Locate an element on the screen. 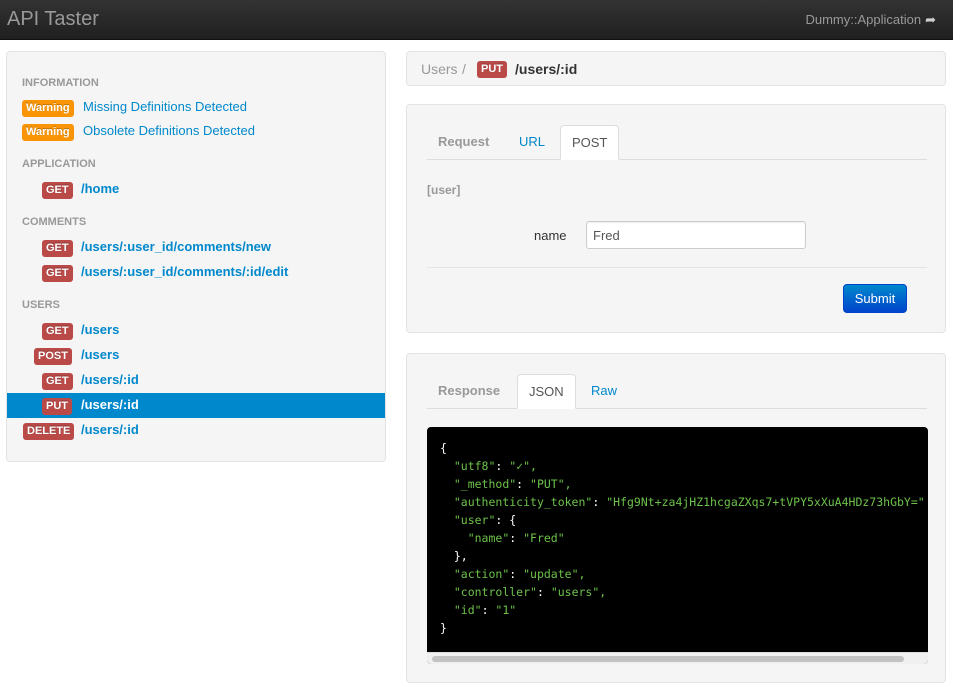 Image resolution: width=953 pixels, height=683 pixels. route-path: /users/:user_id/comments/new is located at coordinates (176, 246).